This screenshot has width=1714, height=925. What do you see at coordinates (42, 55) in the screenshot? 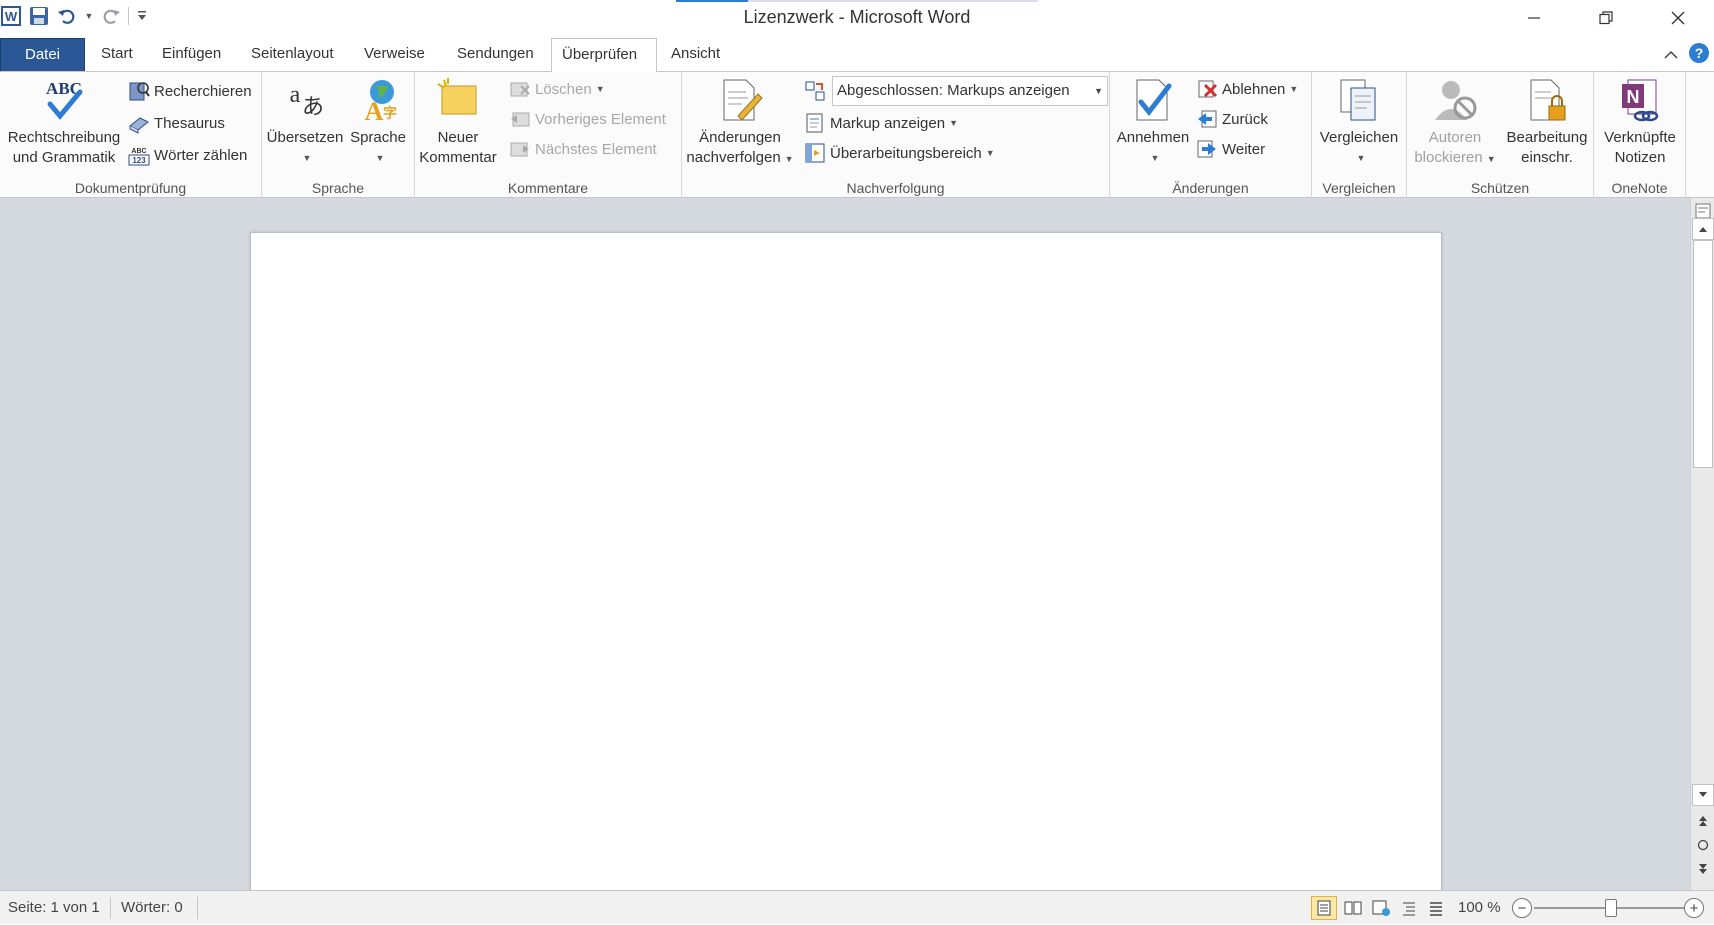
I see `tab-file: Datei` at bounding box center [42, 55].